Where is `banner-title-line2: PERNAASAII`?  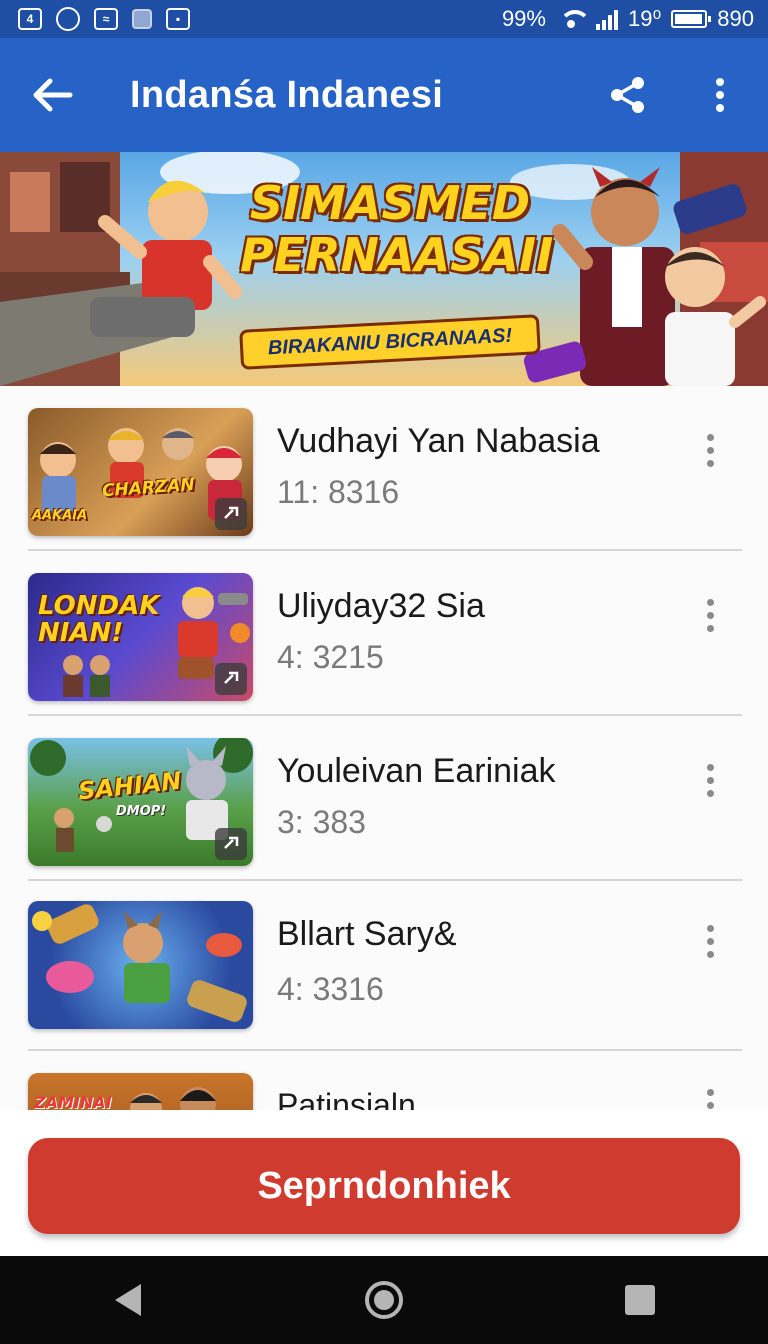
banner-title-line2: PERNAASAII is located at coordinates (397, 255).